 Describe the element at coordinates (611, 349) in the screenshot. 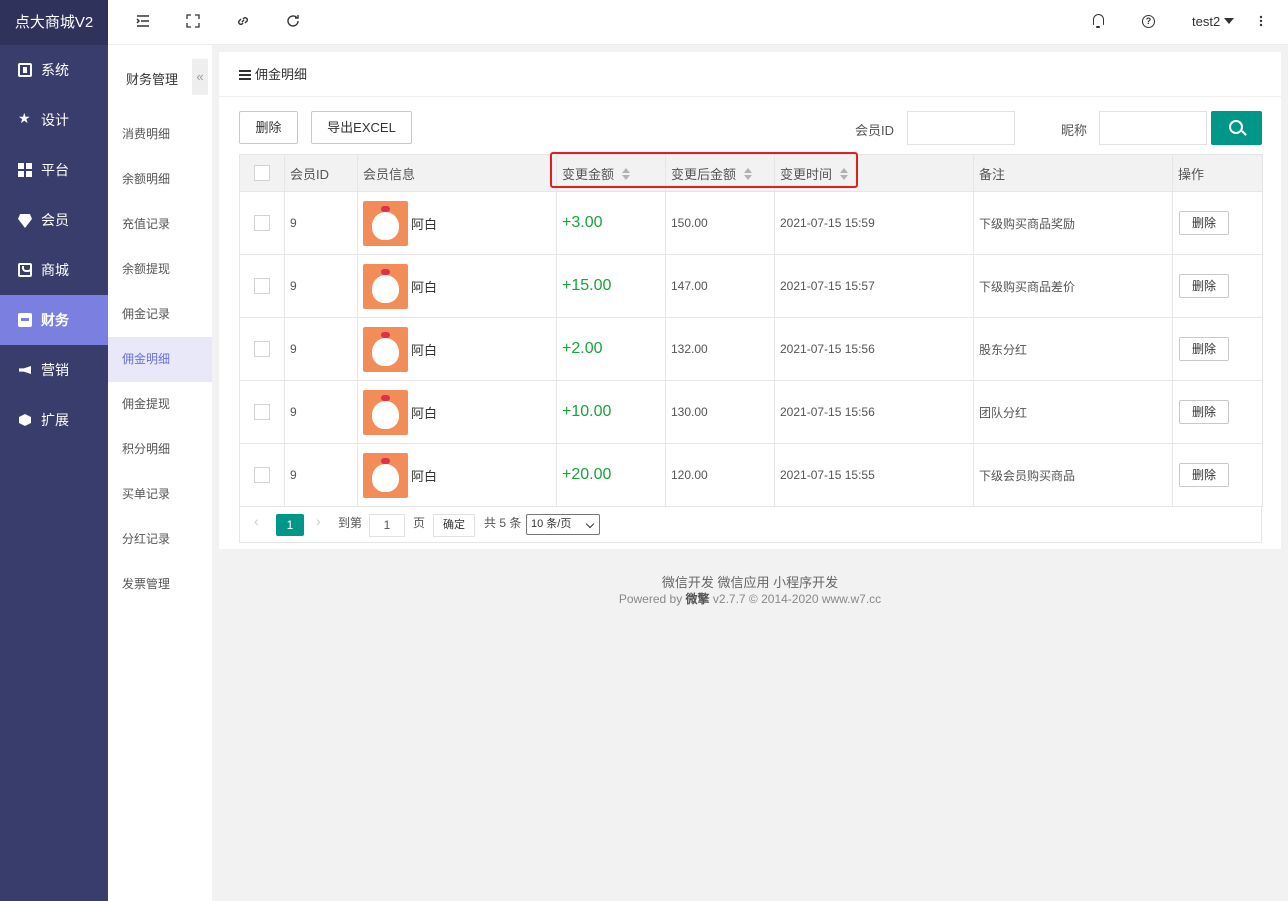

I see `change-amount-cell: +2.00` at that location.